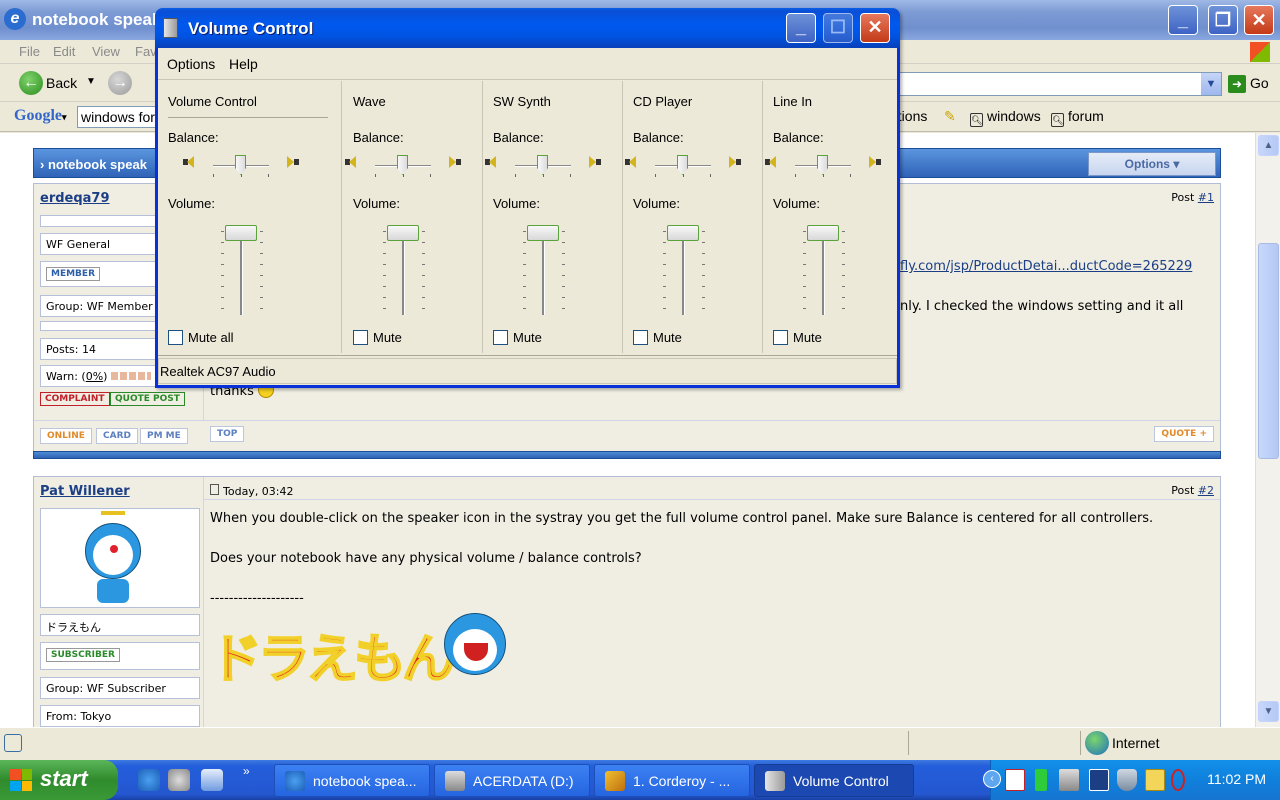  Describe the element at coordinates (1015, 780) in the screenshot. I see `antivirus-tray-icon` at that location.